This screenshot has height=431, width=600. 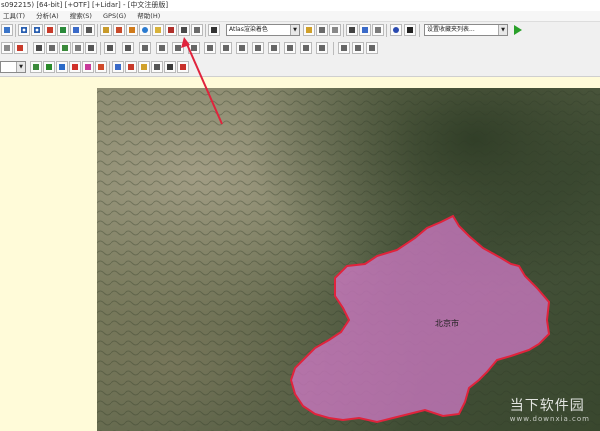 I want to click on lines-icon, so click(x=170, y=67).